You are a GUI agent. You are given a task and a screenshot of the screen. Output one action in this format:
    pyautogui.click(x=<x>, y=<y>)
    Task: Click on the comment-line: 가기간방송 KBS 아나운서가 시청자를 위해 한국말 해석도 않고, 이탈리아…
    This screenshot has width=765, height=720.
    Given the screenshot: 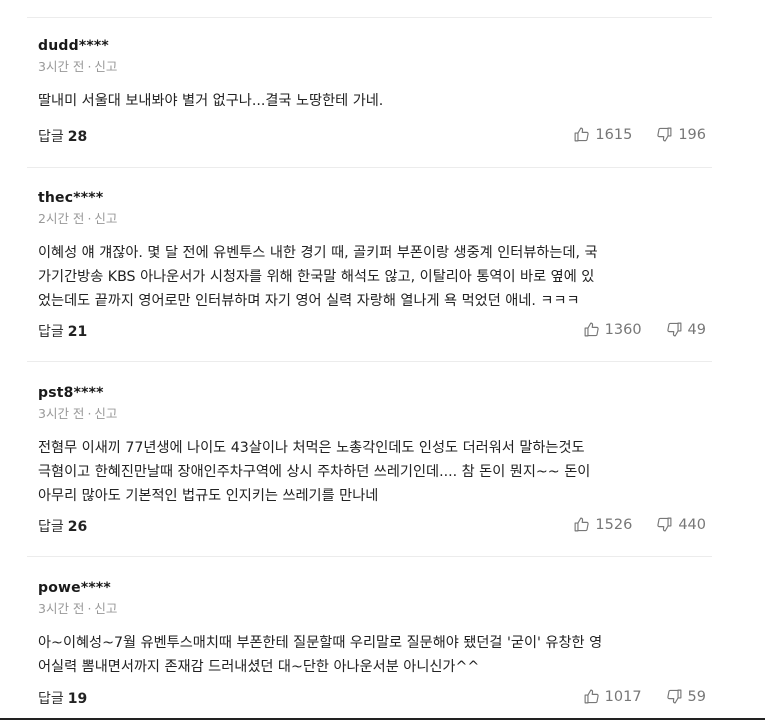 What is the action you would take?
    pyautogui.click(x=316, y=277)
    